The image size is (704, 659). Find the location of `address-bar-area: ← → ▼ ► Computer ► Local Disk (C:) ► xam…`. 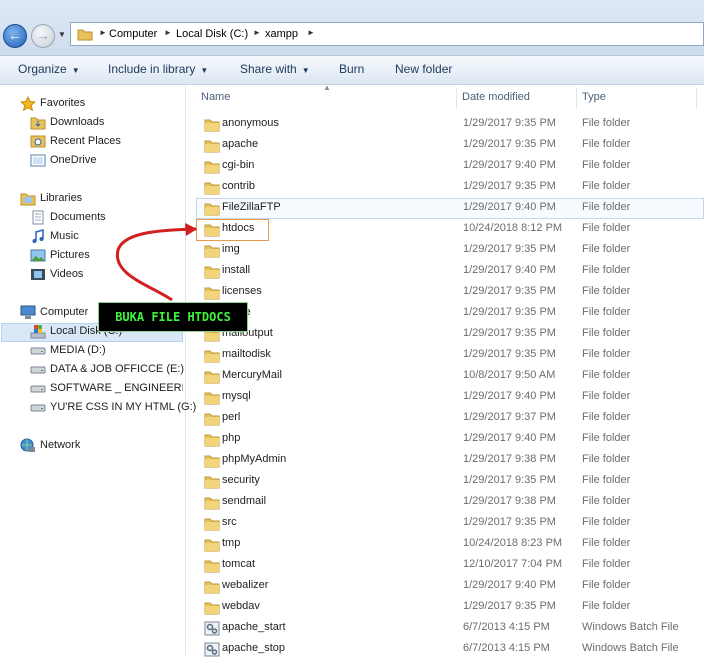

address-bar-area: ← → ▼ ► Computer ► Local Disk (C:) ► xam… is located at coordinates (352, 28).